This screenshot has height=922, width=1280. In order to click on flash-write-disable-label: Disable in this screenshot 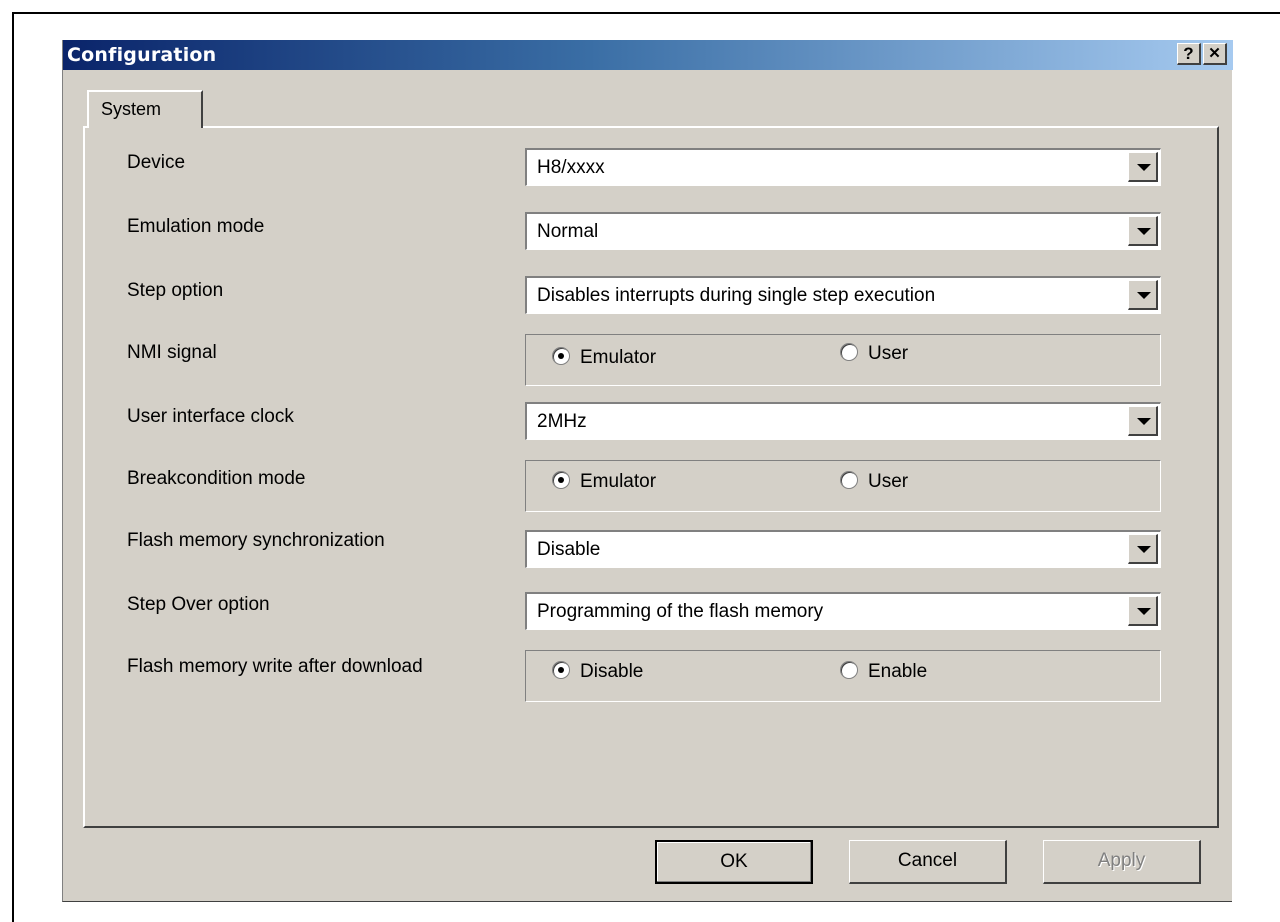, I will do `click(612, 671)`.